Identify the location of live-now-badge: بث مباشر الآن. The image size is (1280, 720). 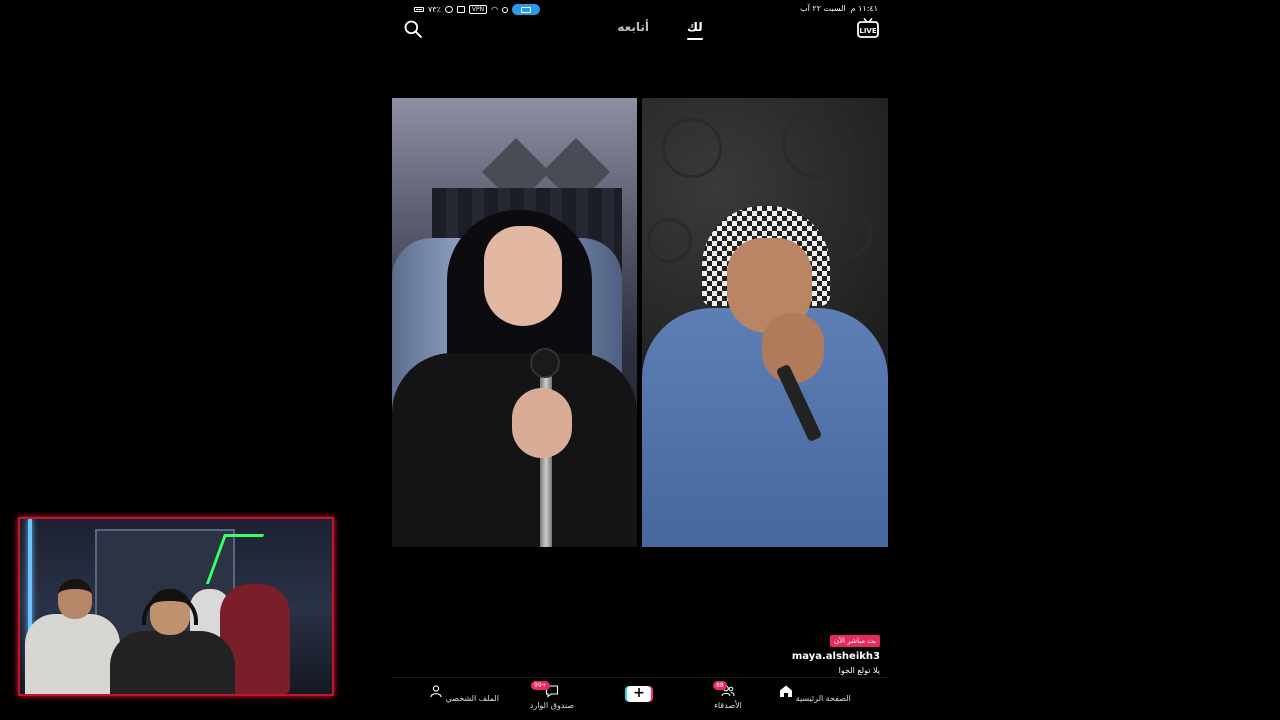
(854, 641).